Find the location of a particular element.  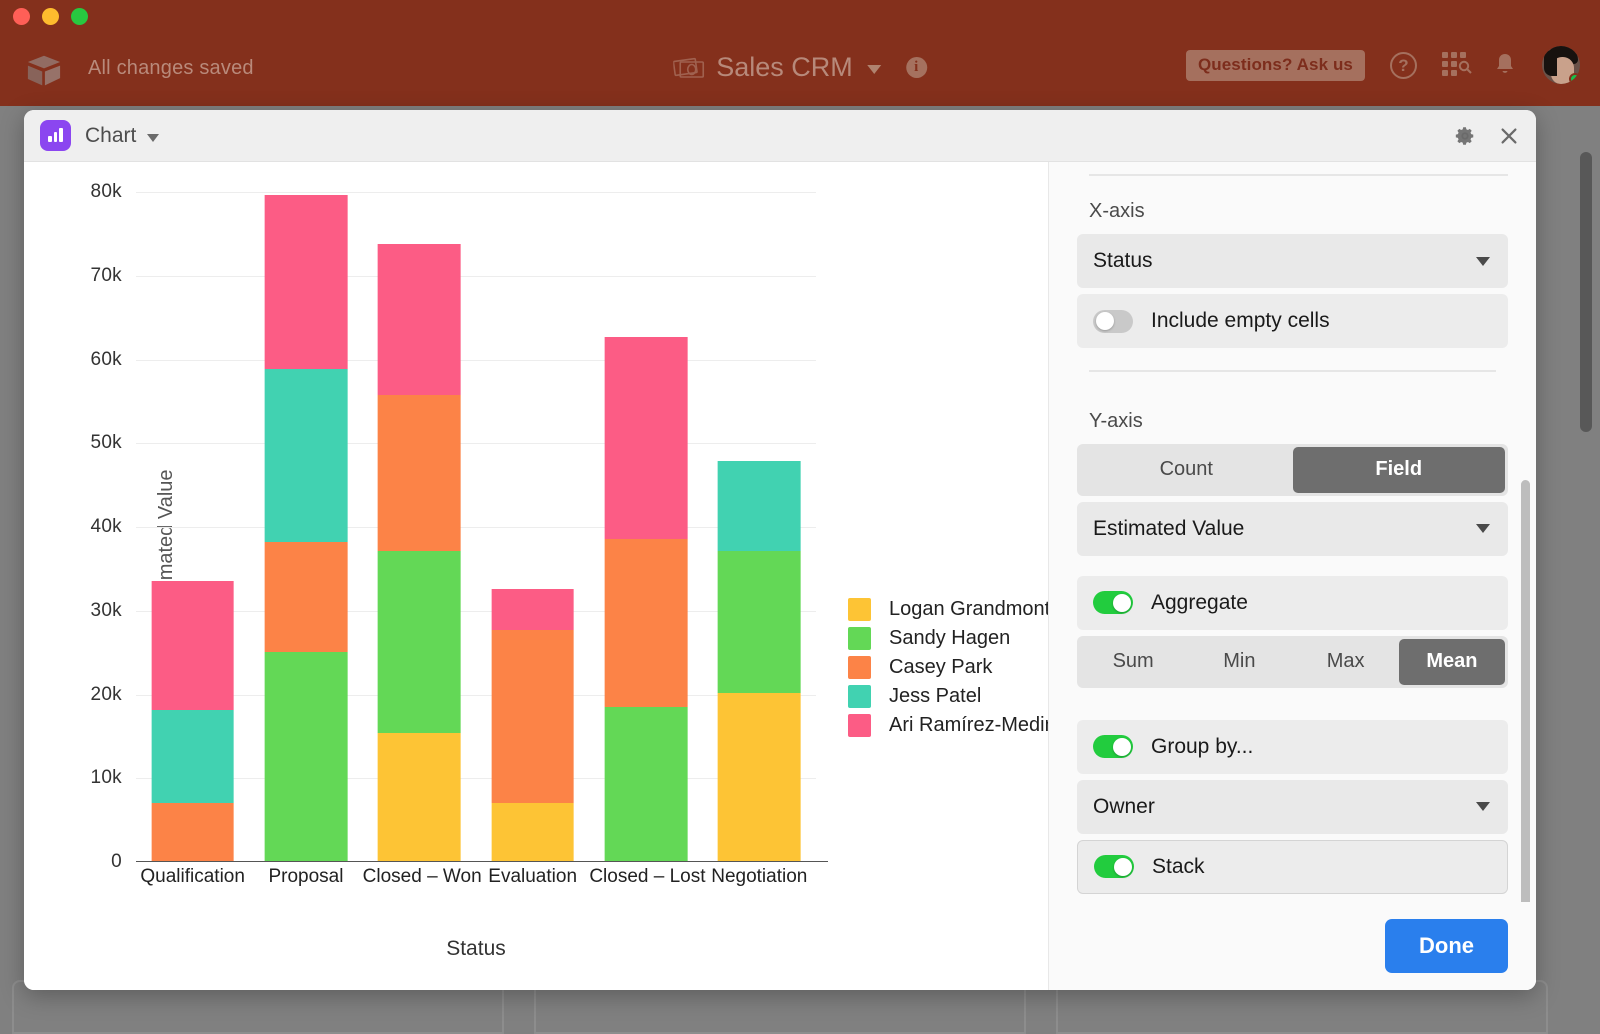

stack-row: Stack is located at coordinates (1292, 866).